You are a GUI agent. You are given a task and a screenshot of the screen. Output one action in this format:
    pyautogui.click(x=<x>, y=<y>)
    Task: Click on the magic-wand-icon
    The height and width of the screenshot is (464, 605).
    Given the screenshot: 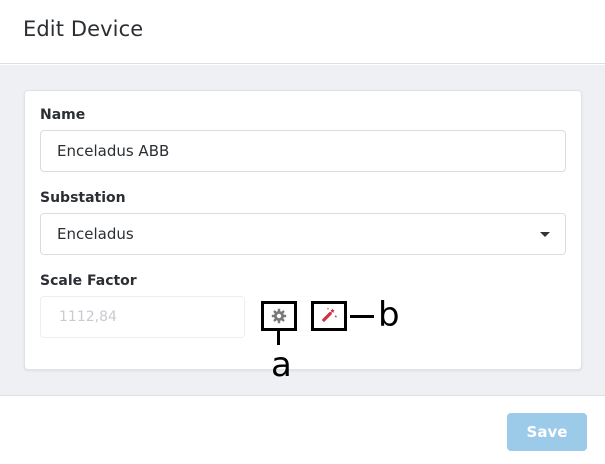 What is the action you would take?
    pyautogui.click(x=330, y=314)
    